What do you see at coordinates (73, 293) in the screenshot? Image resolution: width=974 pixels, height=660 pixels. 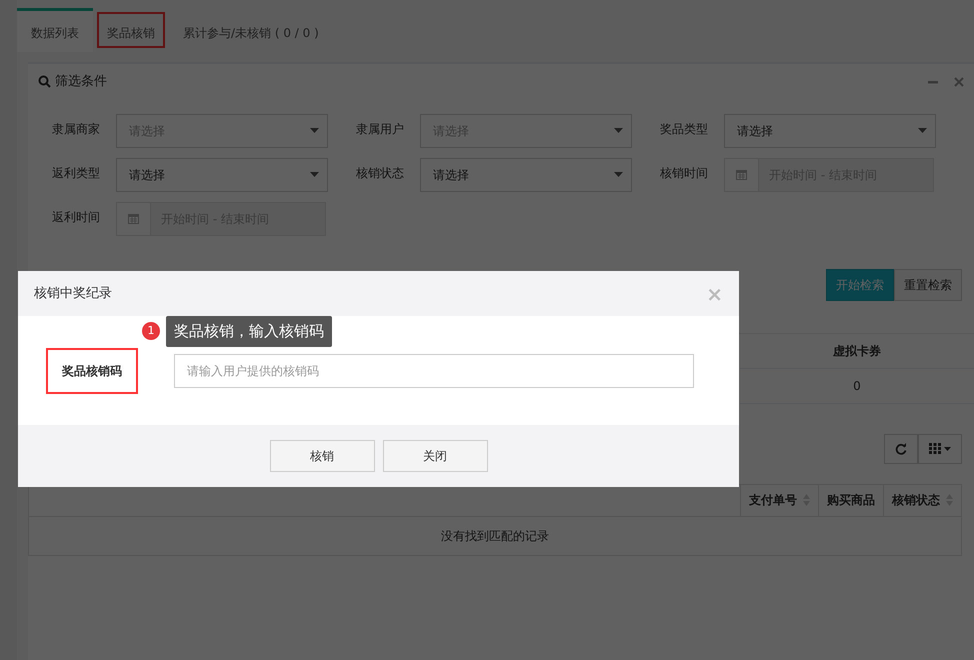 I see `dialog-title: 核销中奖纪录` at bounding box center [73, 293].